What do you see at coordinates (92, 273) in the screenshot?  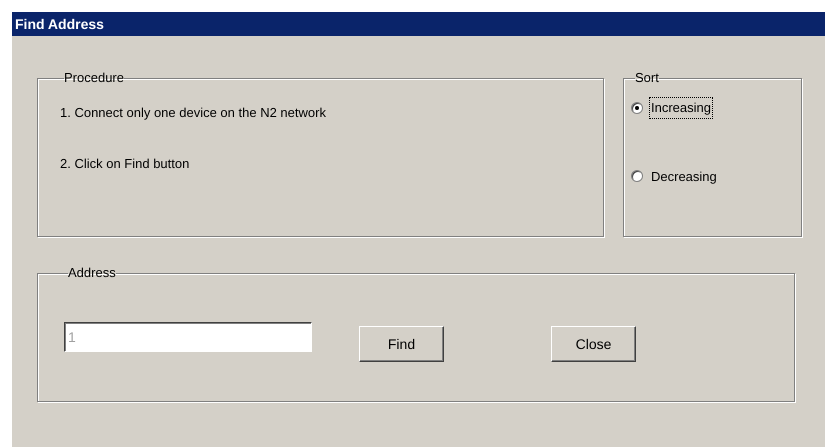 I see `group-title: Address` at bounding box center [92, 273].